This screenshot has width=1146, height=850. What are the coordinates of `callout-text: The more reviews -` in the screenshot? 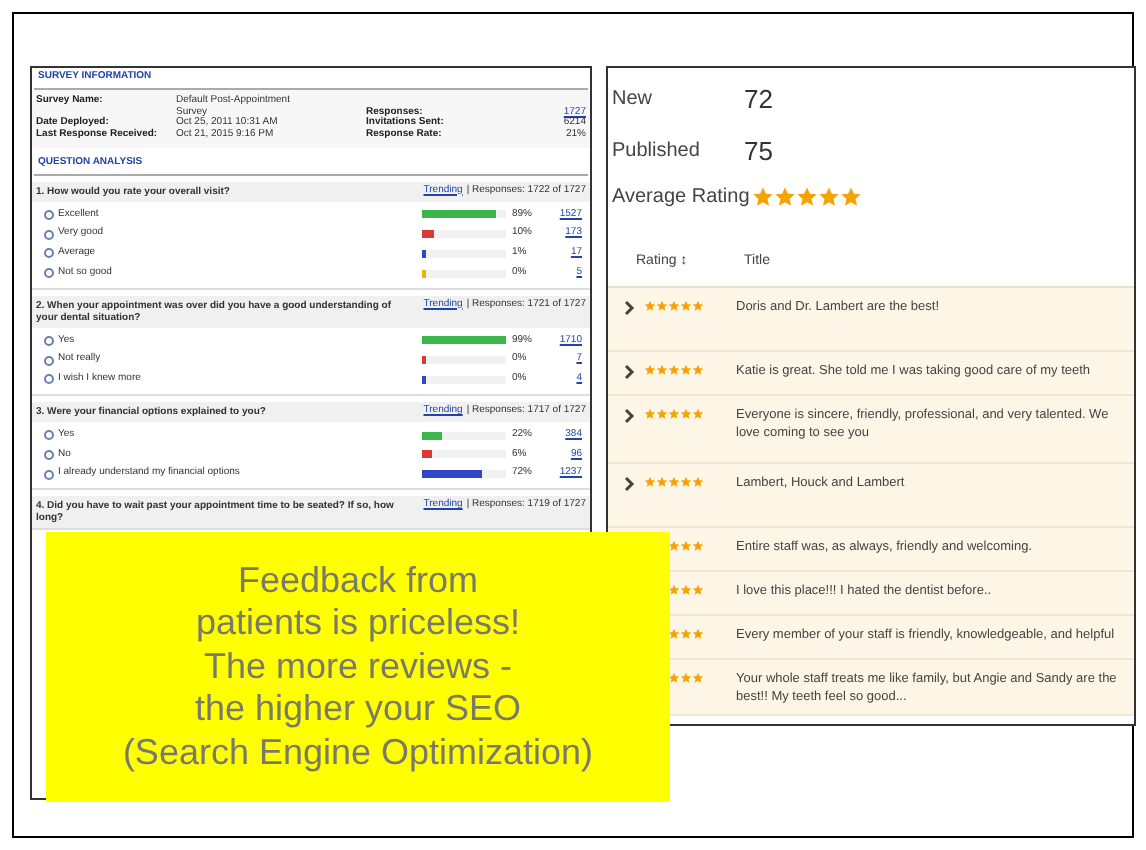 It's located at (358, 667).